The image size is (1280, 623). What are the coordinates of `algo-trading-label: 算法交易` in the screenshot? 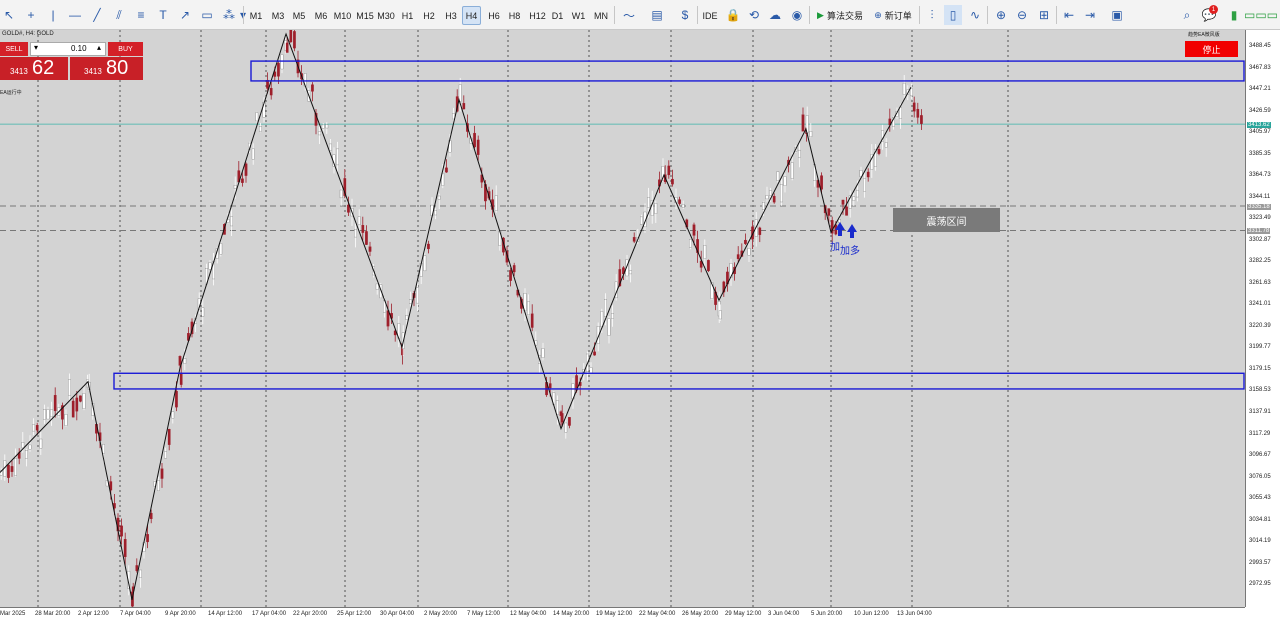 It's located at (844, 16).